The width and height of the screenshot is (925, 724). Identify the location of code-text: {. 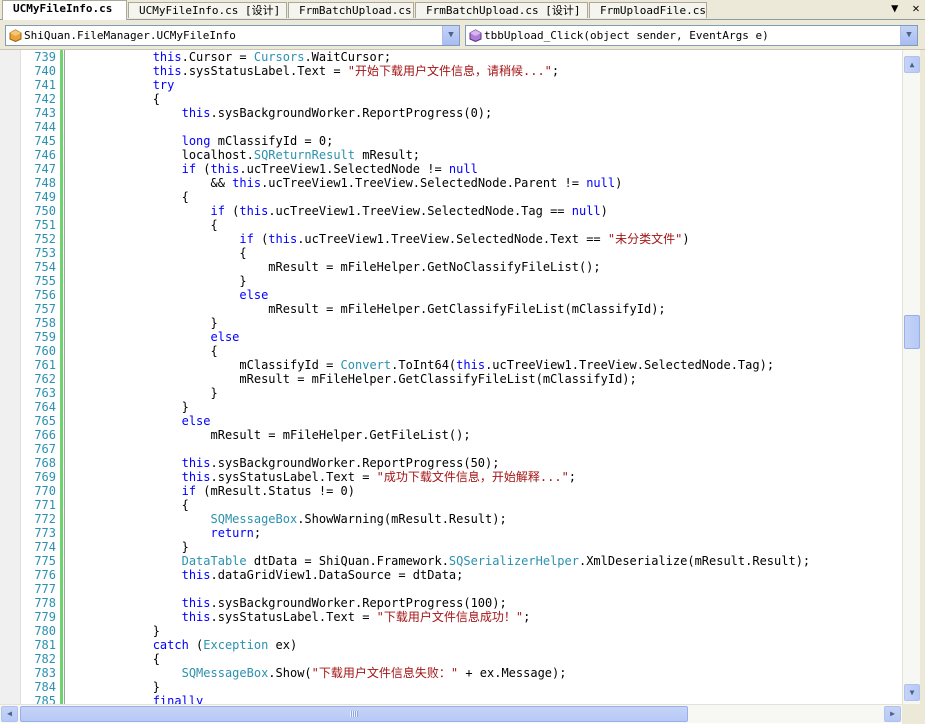
(113, 99).